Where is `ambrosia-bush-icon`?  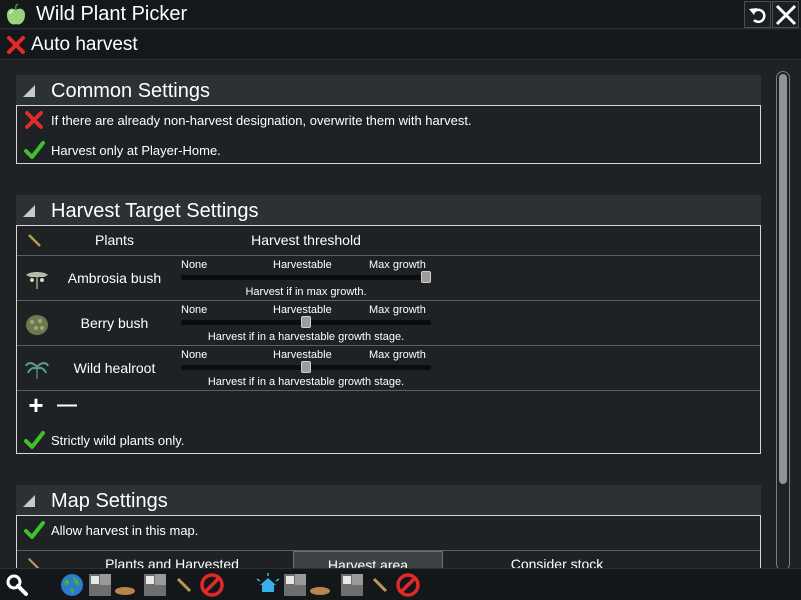 ambrosia-bush-icon is located at coordinates (37, 280).